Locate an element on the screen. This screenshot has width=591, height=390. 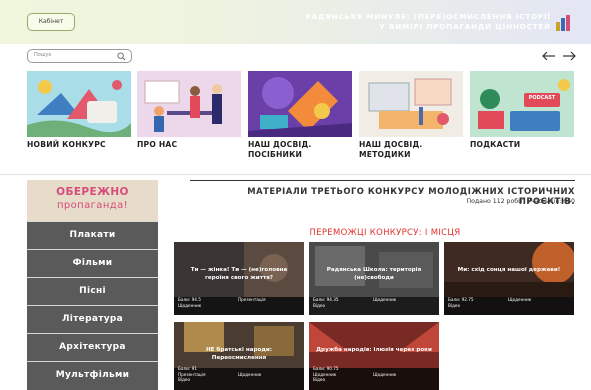
arrow-left-icon is located at coordinates (549, 56).